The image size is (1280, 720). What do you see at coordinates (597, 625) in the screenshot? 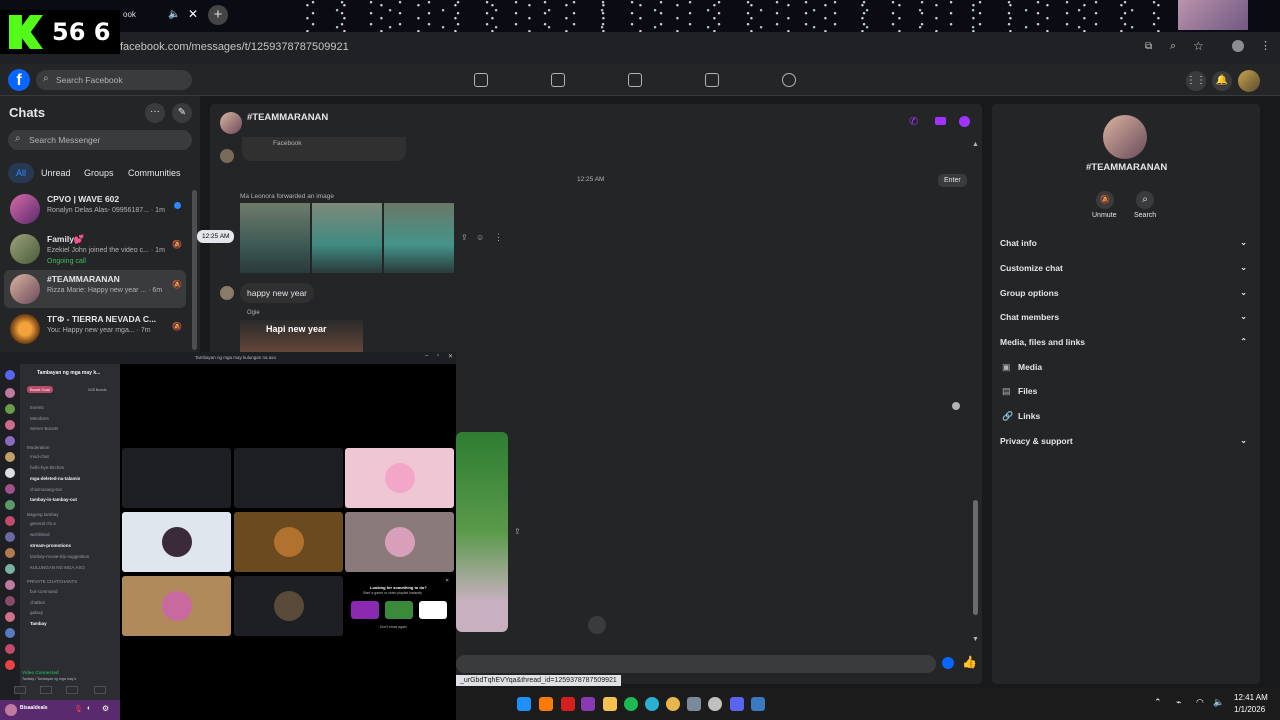
I see `scroll-down-button` at bounding box center [597, 625].